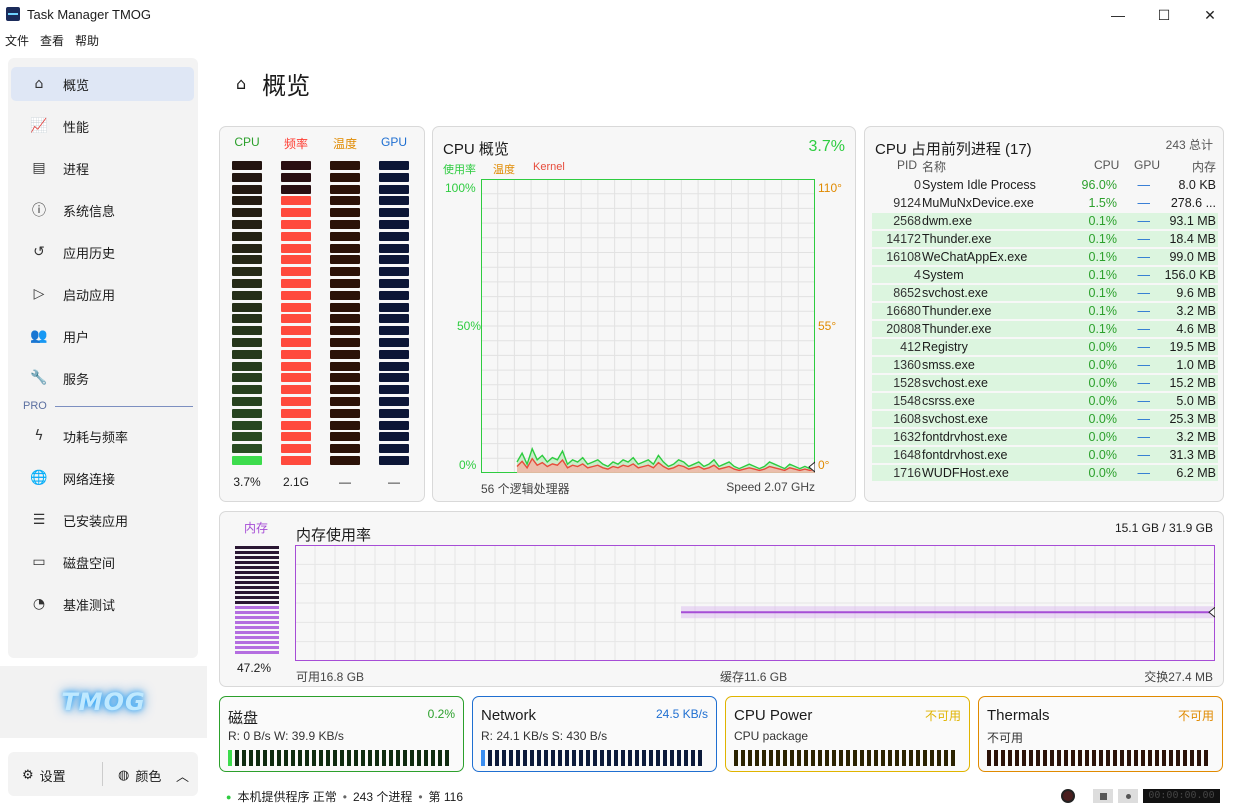  I want to click on sidebar-item-0: ϟ 功耗与频率, so click(102, 436).